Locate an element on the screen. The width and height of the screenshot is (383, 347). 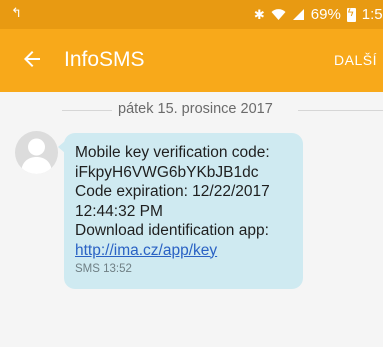
message-line: 12:44:32 PM is located at coordinates (119, 211).